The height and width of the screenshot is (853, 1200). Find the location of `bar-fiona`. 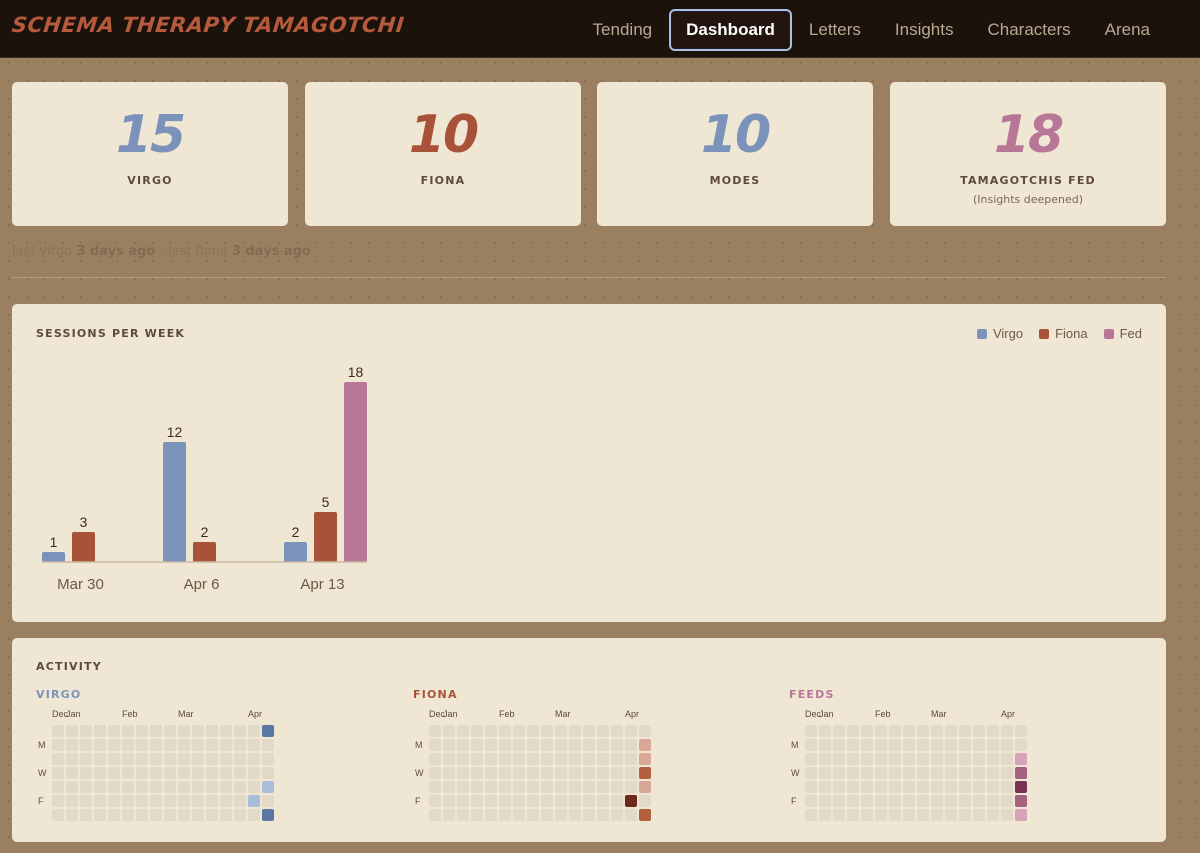

bar-fiona is located at coordinates (83, 547).